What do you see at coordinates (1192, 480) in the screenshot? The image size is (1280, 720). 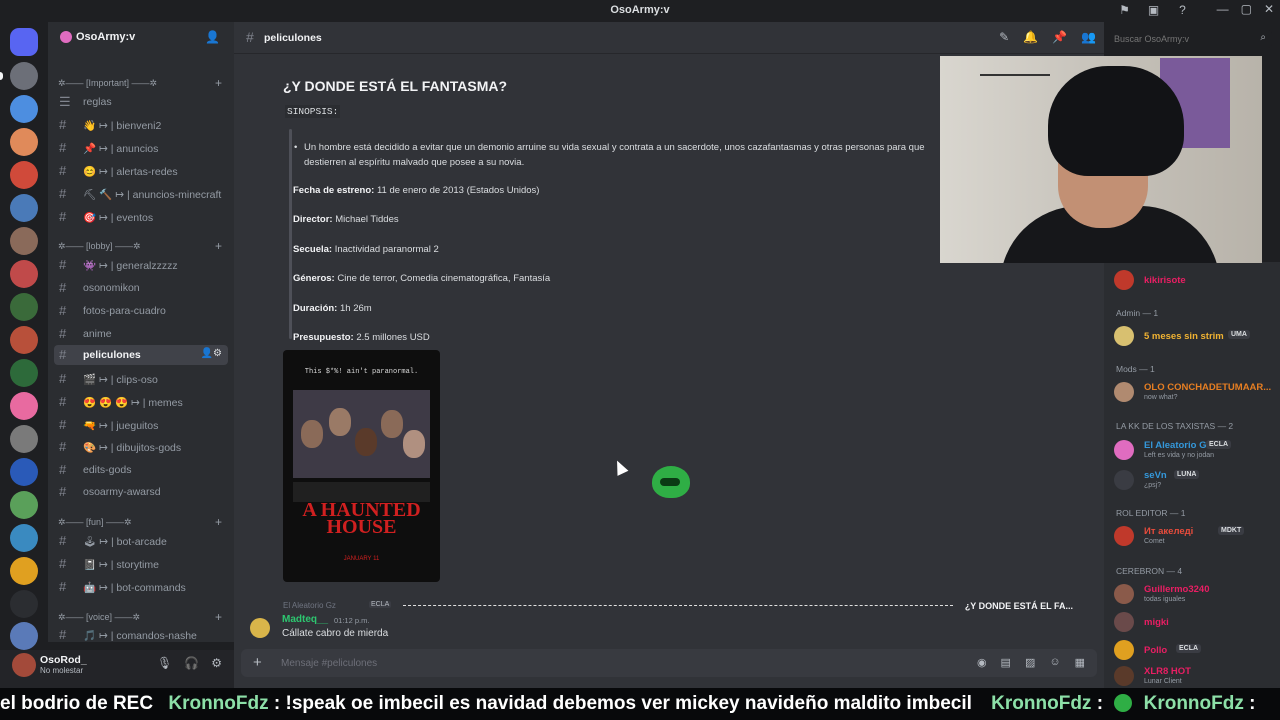 I see `member-item: seVn LUNA ¿psj?` at bounding box center [1192, 480].